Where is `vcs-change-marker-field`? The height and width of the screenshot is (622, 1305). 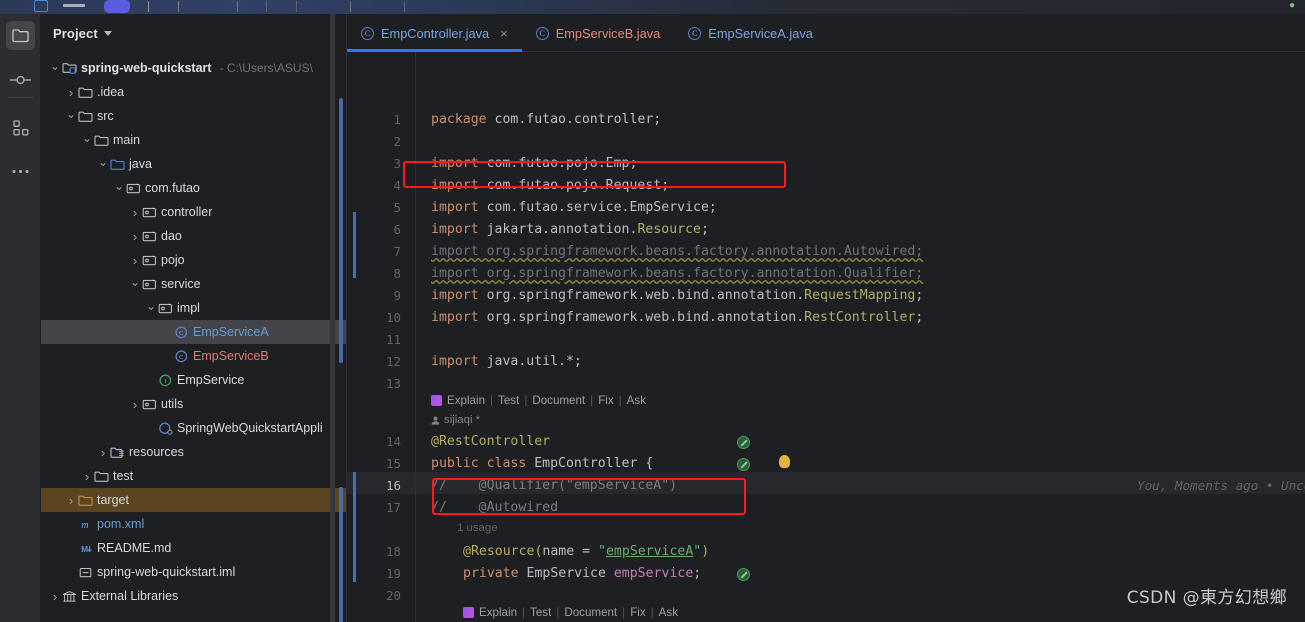 vcs-change-marker-field is located at coordinates (354, 527).